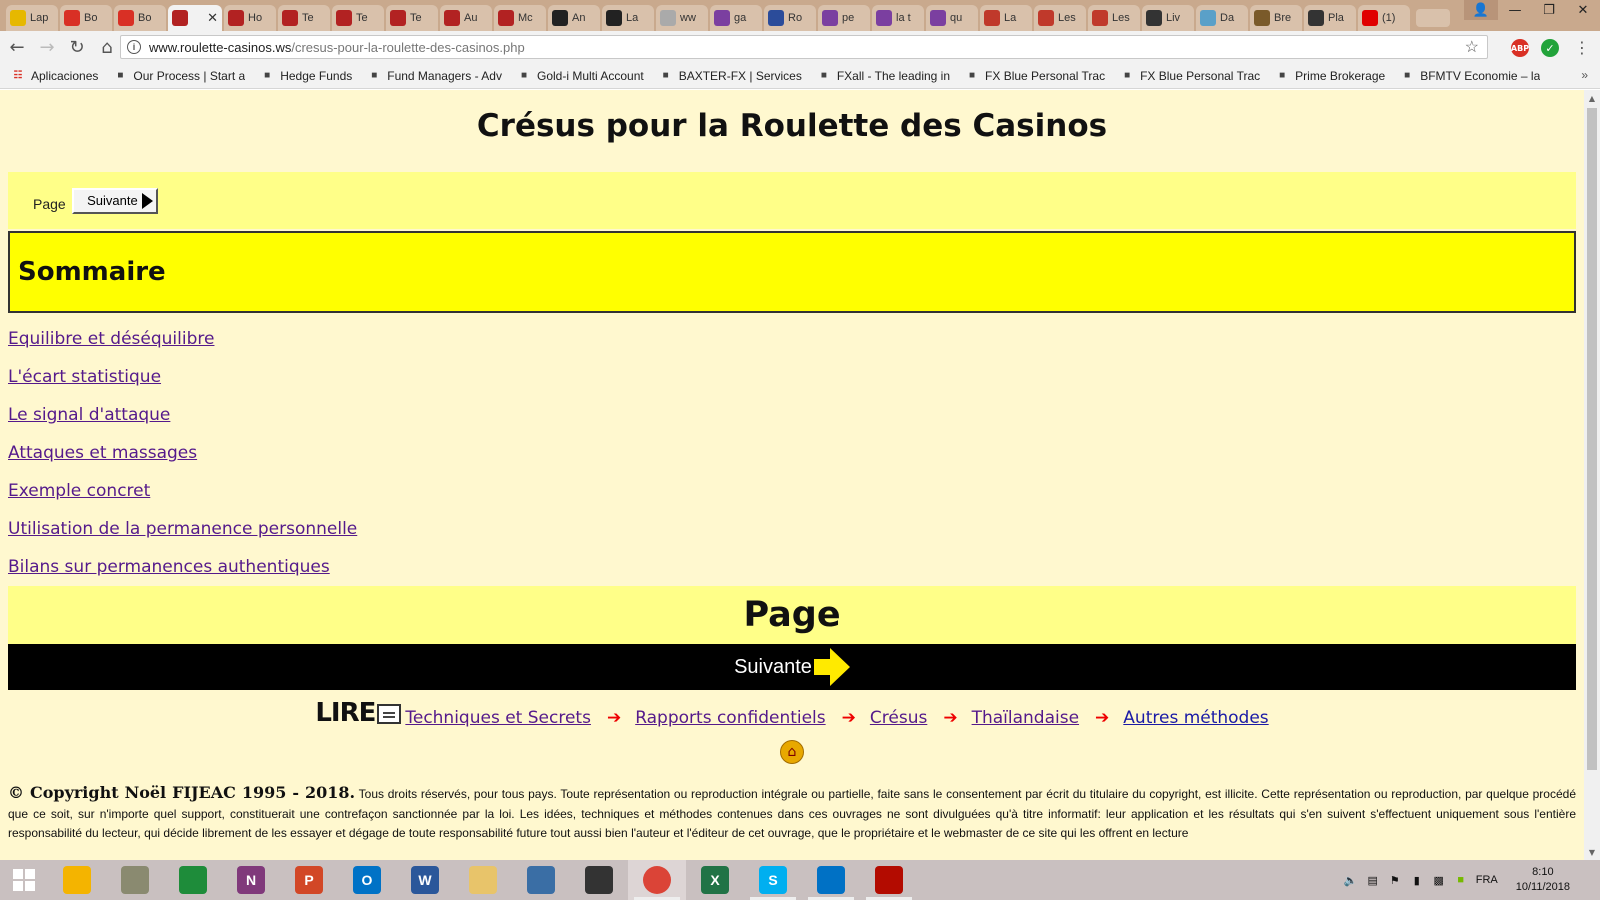 This screenshot has height=900, width=1600. What do you see at coordinates (1549, 10) in the screenshot?
I see `restore-icon: ❐` at bounding box center [1549, 10].